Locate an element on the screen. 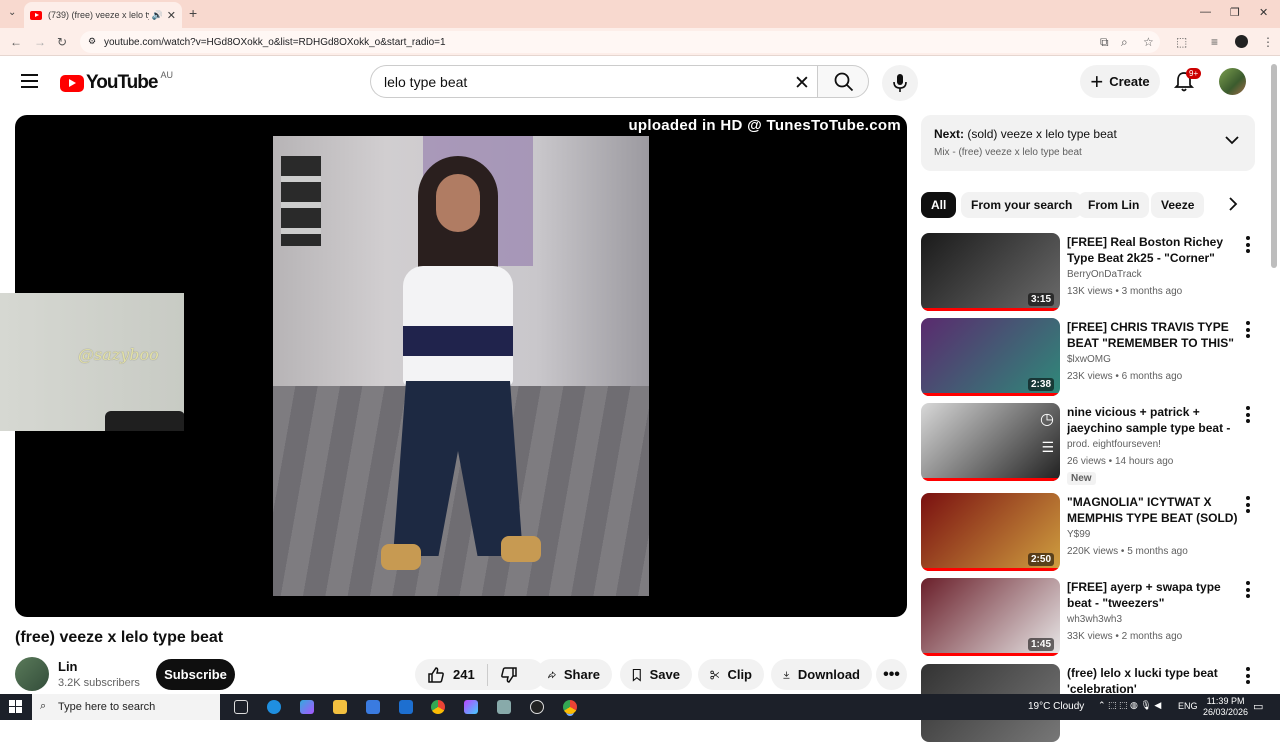 The width and height of the screenshot is (1280, 744). tab-close-icon: ✕ is located at coordinates (171, 15).